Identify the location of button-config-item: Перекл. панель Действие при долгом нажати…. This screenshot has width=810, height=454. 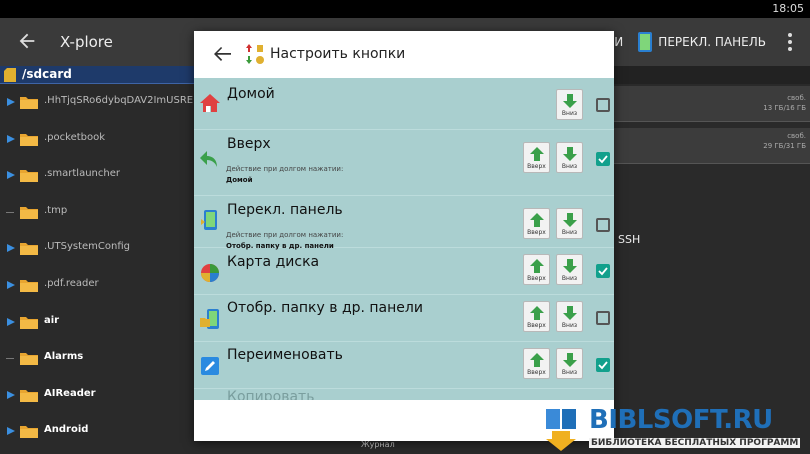
(404, 223).